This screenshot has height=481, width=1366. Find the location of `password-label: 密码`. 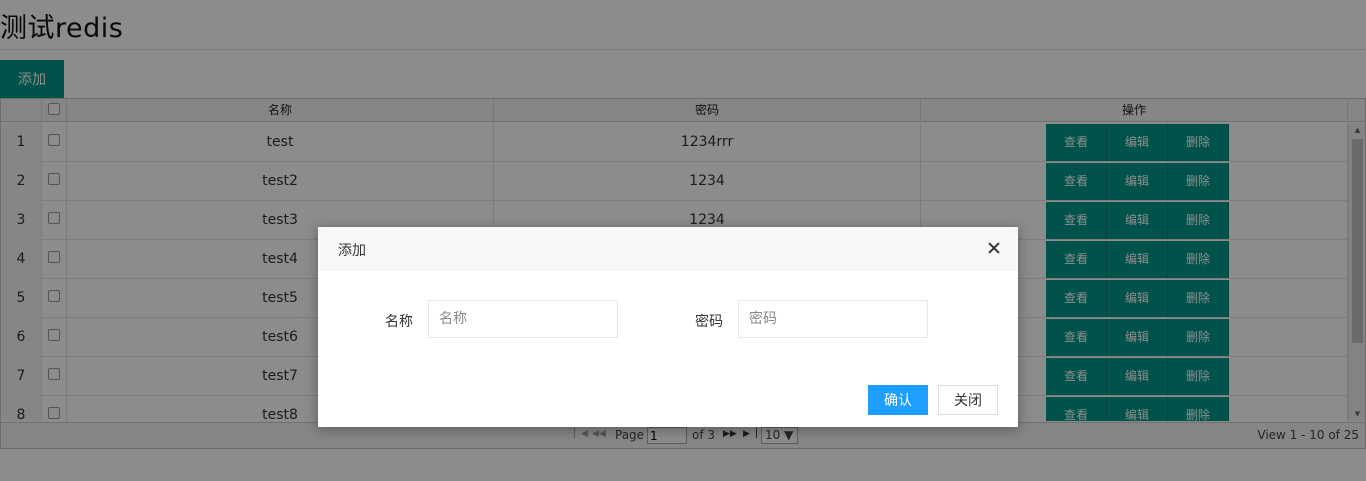

password-label: 密码 is located at coordinates (709, 322).